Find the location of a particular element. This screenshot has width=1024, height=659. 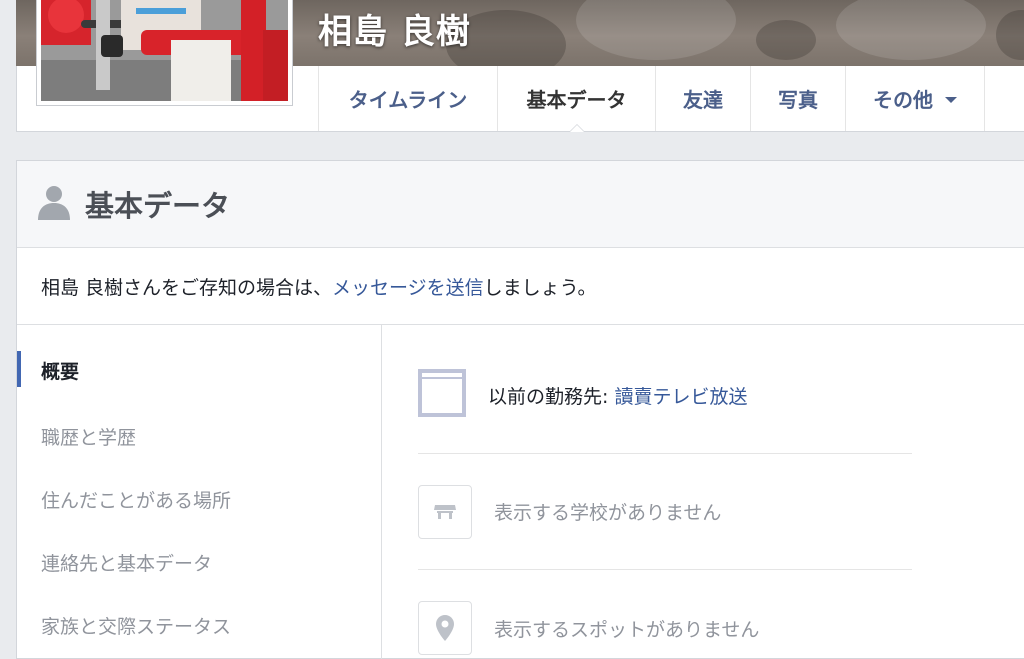

tab-more: その他 is located at coordinates (915, 98).